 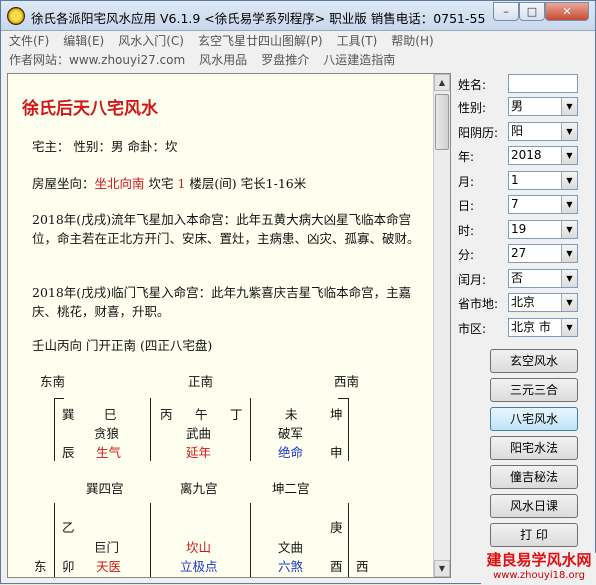 What do you see at coordinates (109, 566) in the screenshot?
I see `c4-shen: 天医` at bounding box center [109, 566].